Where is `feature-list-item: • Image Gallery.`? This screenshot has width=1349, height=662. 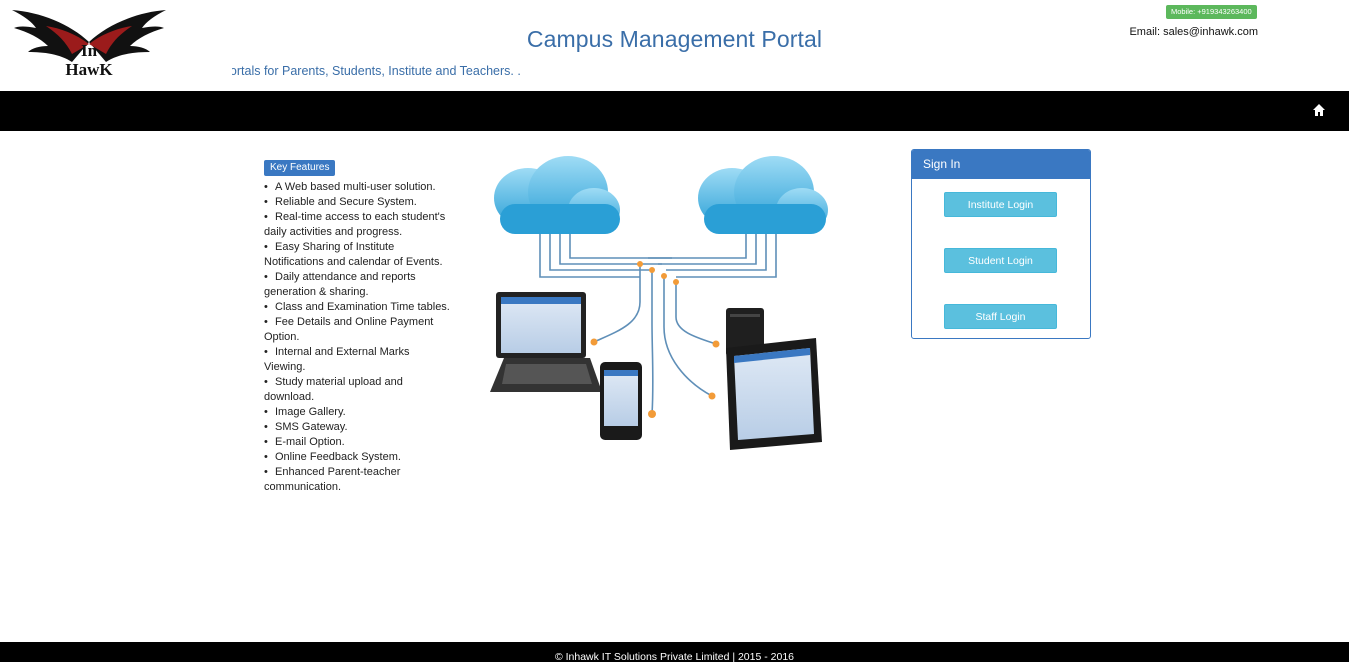 feature-list-item: • Image Gallery. is located at coordinates (357, 412).